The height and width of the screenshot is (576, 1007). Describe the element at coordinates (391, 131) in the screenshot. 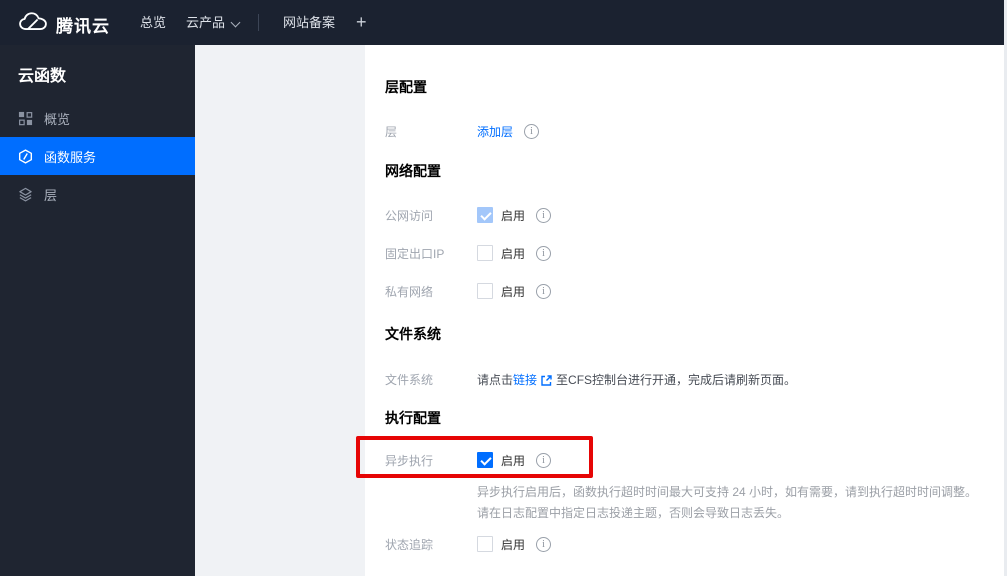

I see `field-label-layer: 层` at that location.